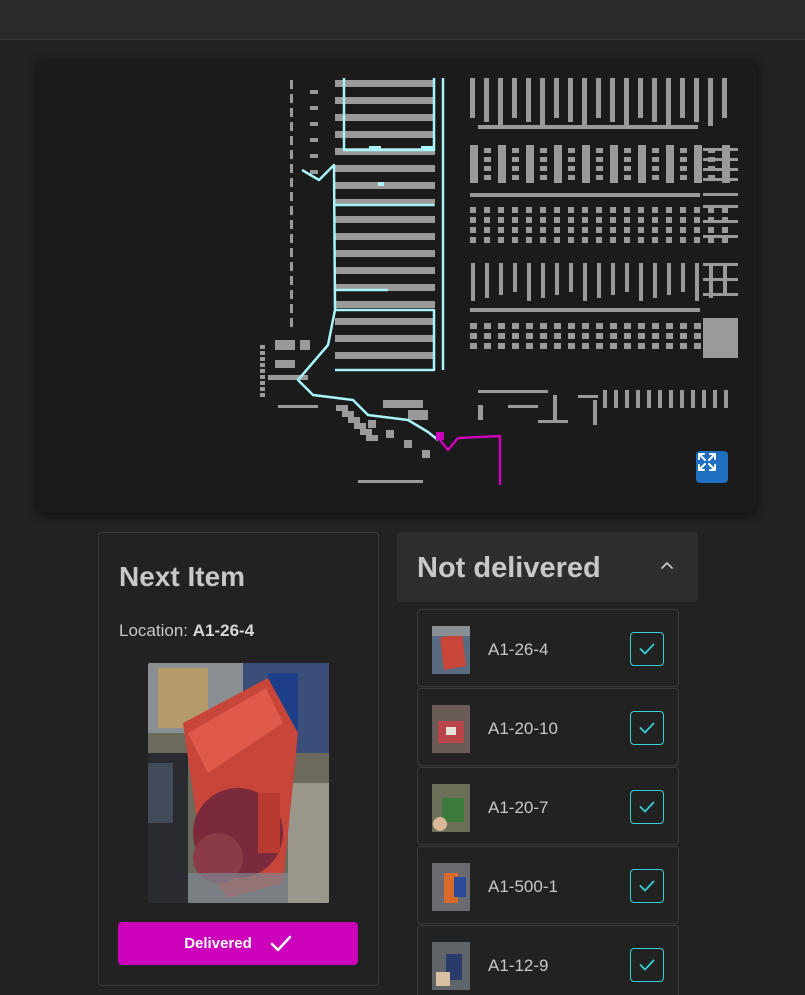 Image resolution: width=805 pixels, height=995 pixels. I want to click on delivered-button: Delivered, so click(238, 943).